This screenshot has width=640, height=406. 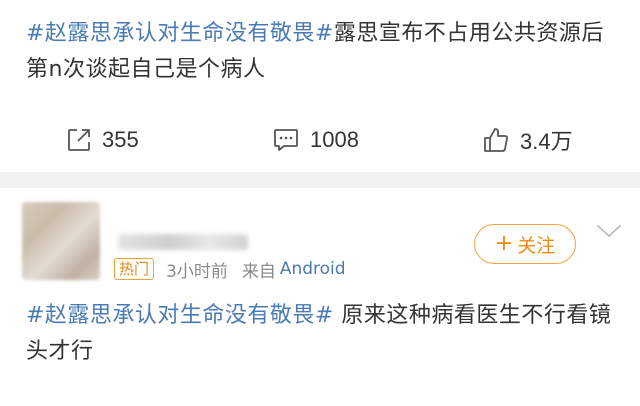 What do you see at coordinates (197, 271) in the screenshot?
I see `post-time: 3小时前` at bounding box center [197, 271].